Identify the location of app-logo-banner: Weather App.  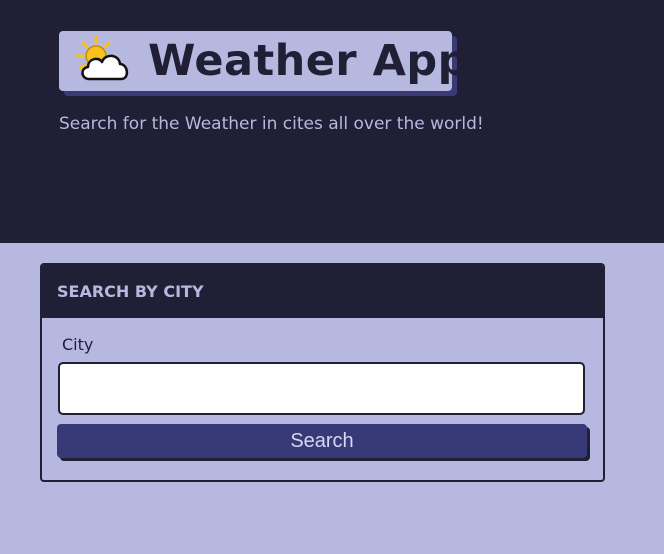
(263, 61).